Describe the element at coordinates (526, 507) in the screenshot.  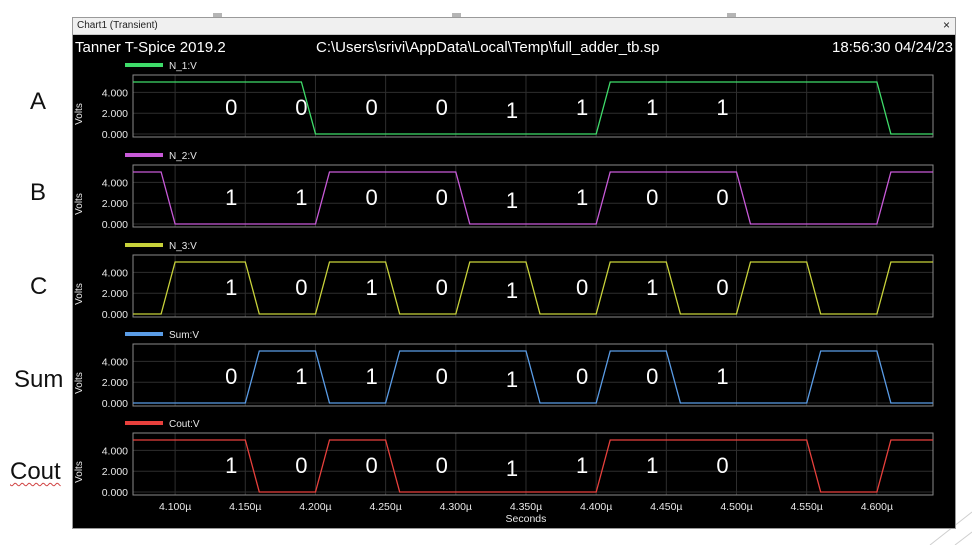
I see `x-tick-label: 4.350µ` at that location.